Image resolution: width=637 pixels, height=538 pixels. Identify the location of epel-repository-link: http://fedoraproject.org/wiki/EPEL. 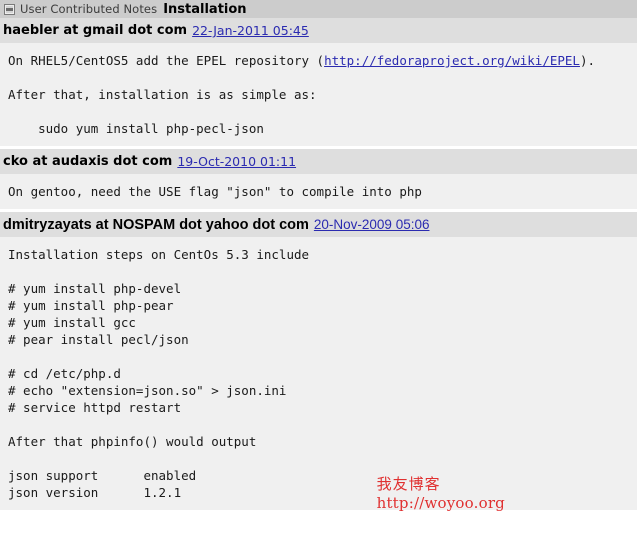
(452, 60).